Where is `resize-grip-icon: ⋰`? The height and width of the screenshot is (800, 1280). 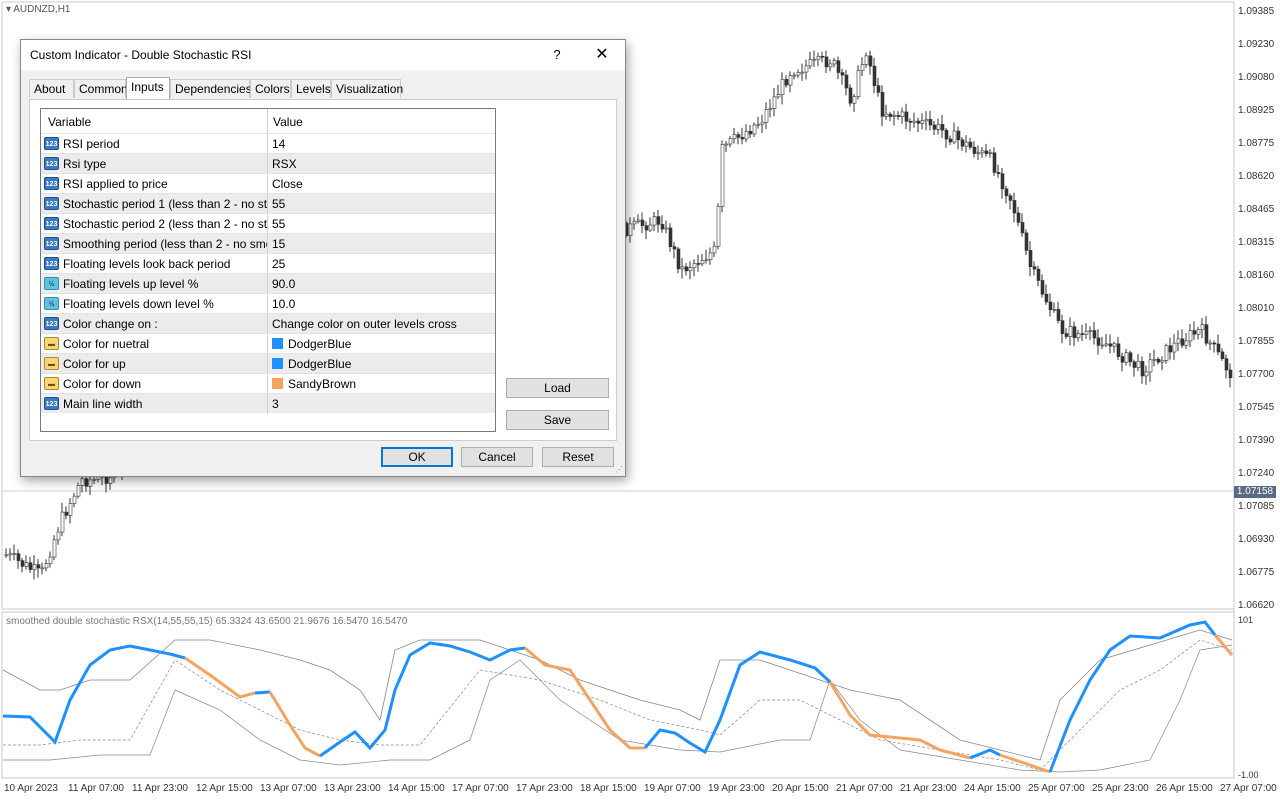
resize-grip-icon: ⋰ is located at coordinates (619, 469).